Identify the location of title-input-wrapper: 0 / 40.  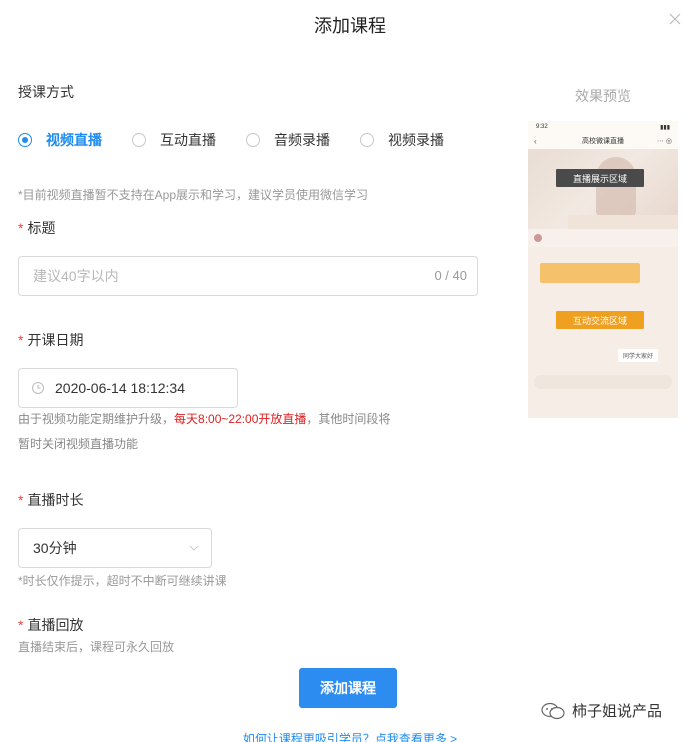
(248, 276).